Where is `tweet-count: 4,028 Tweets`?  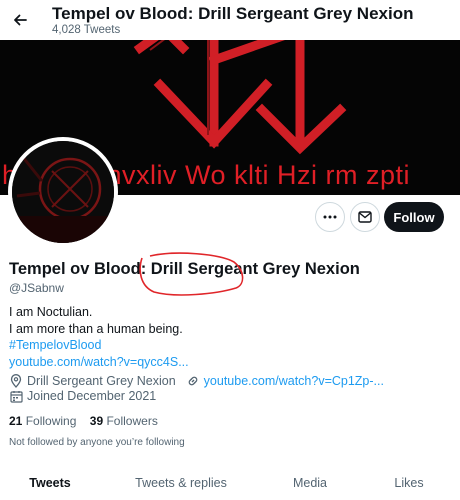 tweet-count: 4,028 Tweets is located at coordinates (86, 30).